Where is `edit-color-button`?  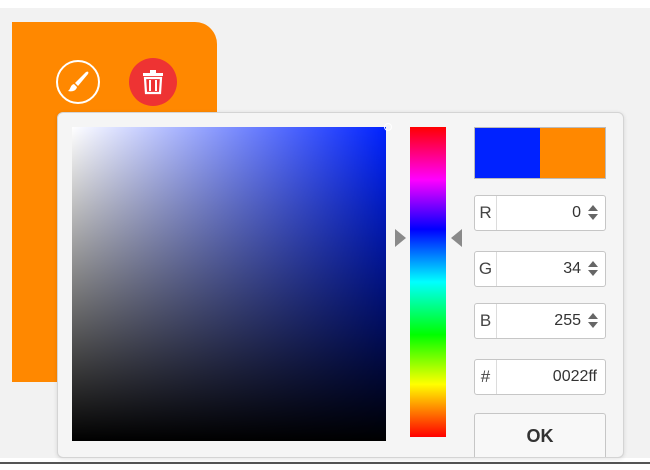 edit-color-button is located at coordinates (78, 82).